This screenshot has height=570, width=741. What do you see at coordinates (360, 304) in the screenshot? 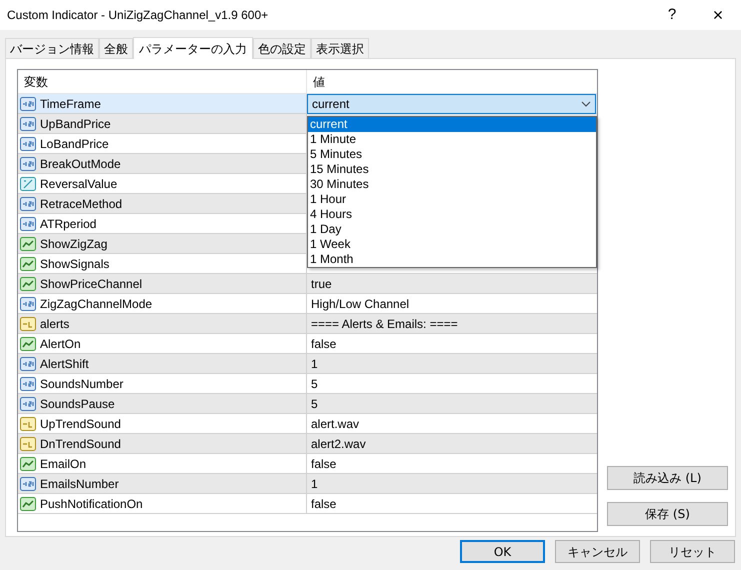
I see `parameter-value: High/Low Channel` at bounding box center [360, 304].